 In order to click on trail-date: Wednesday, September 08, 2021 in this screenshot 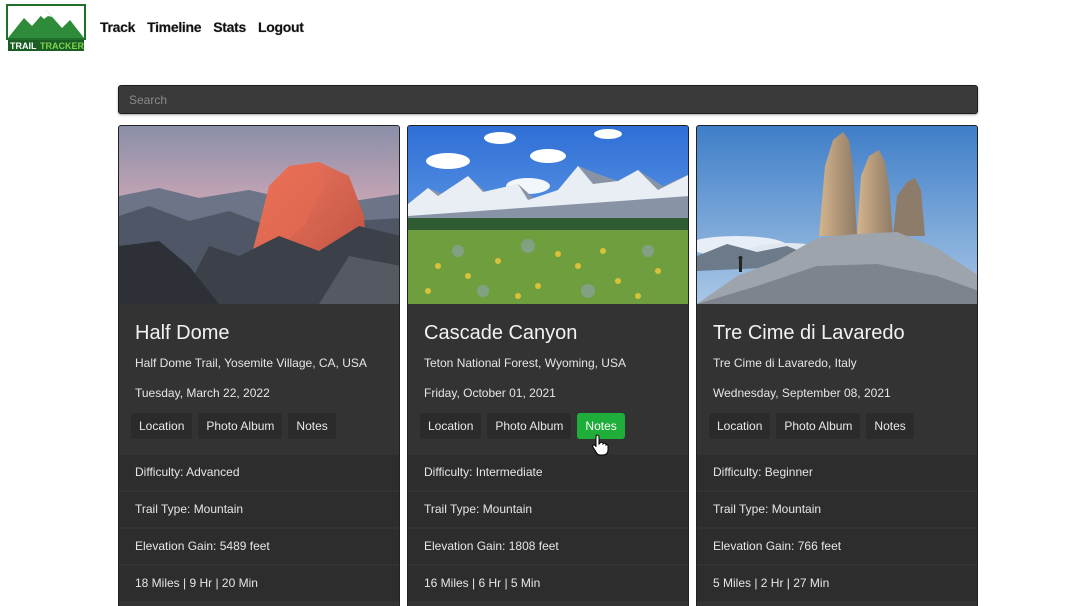, I will do `click(802, 393)`.